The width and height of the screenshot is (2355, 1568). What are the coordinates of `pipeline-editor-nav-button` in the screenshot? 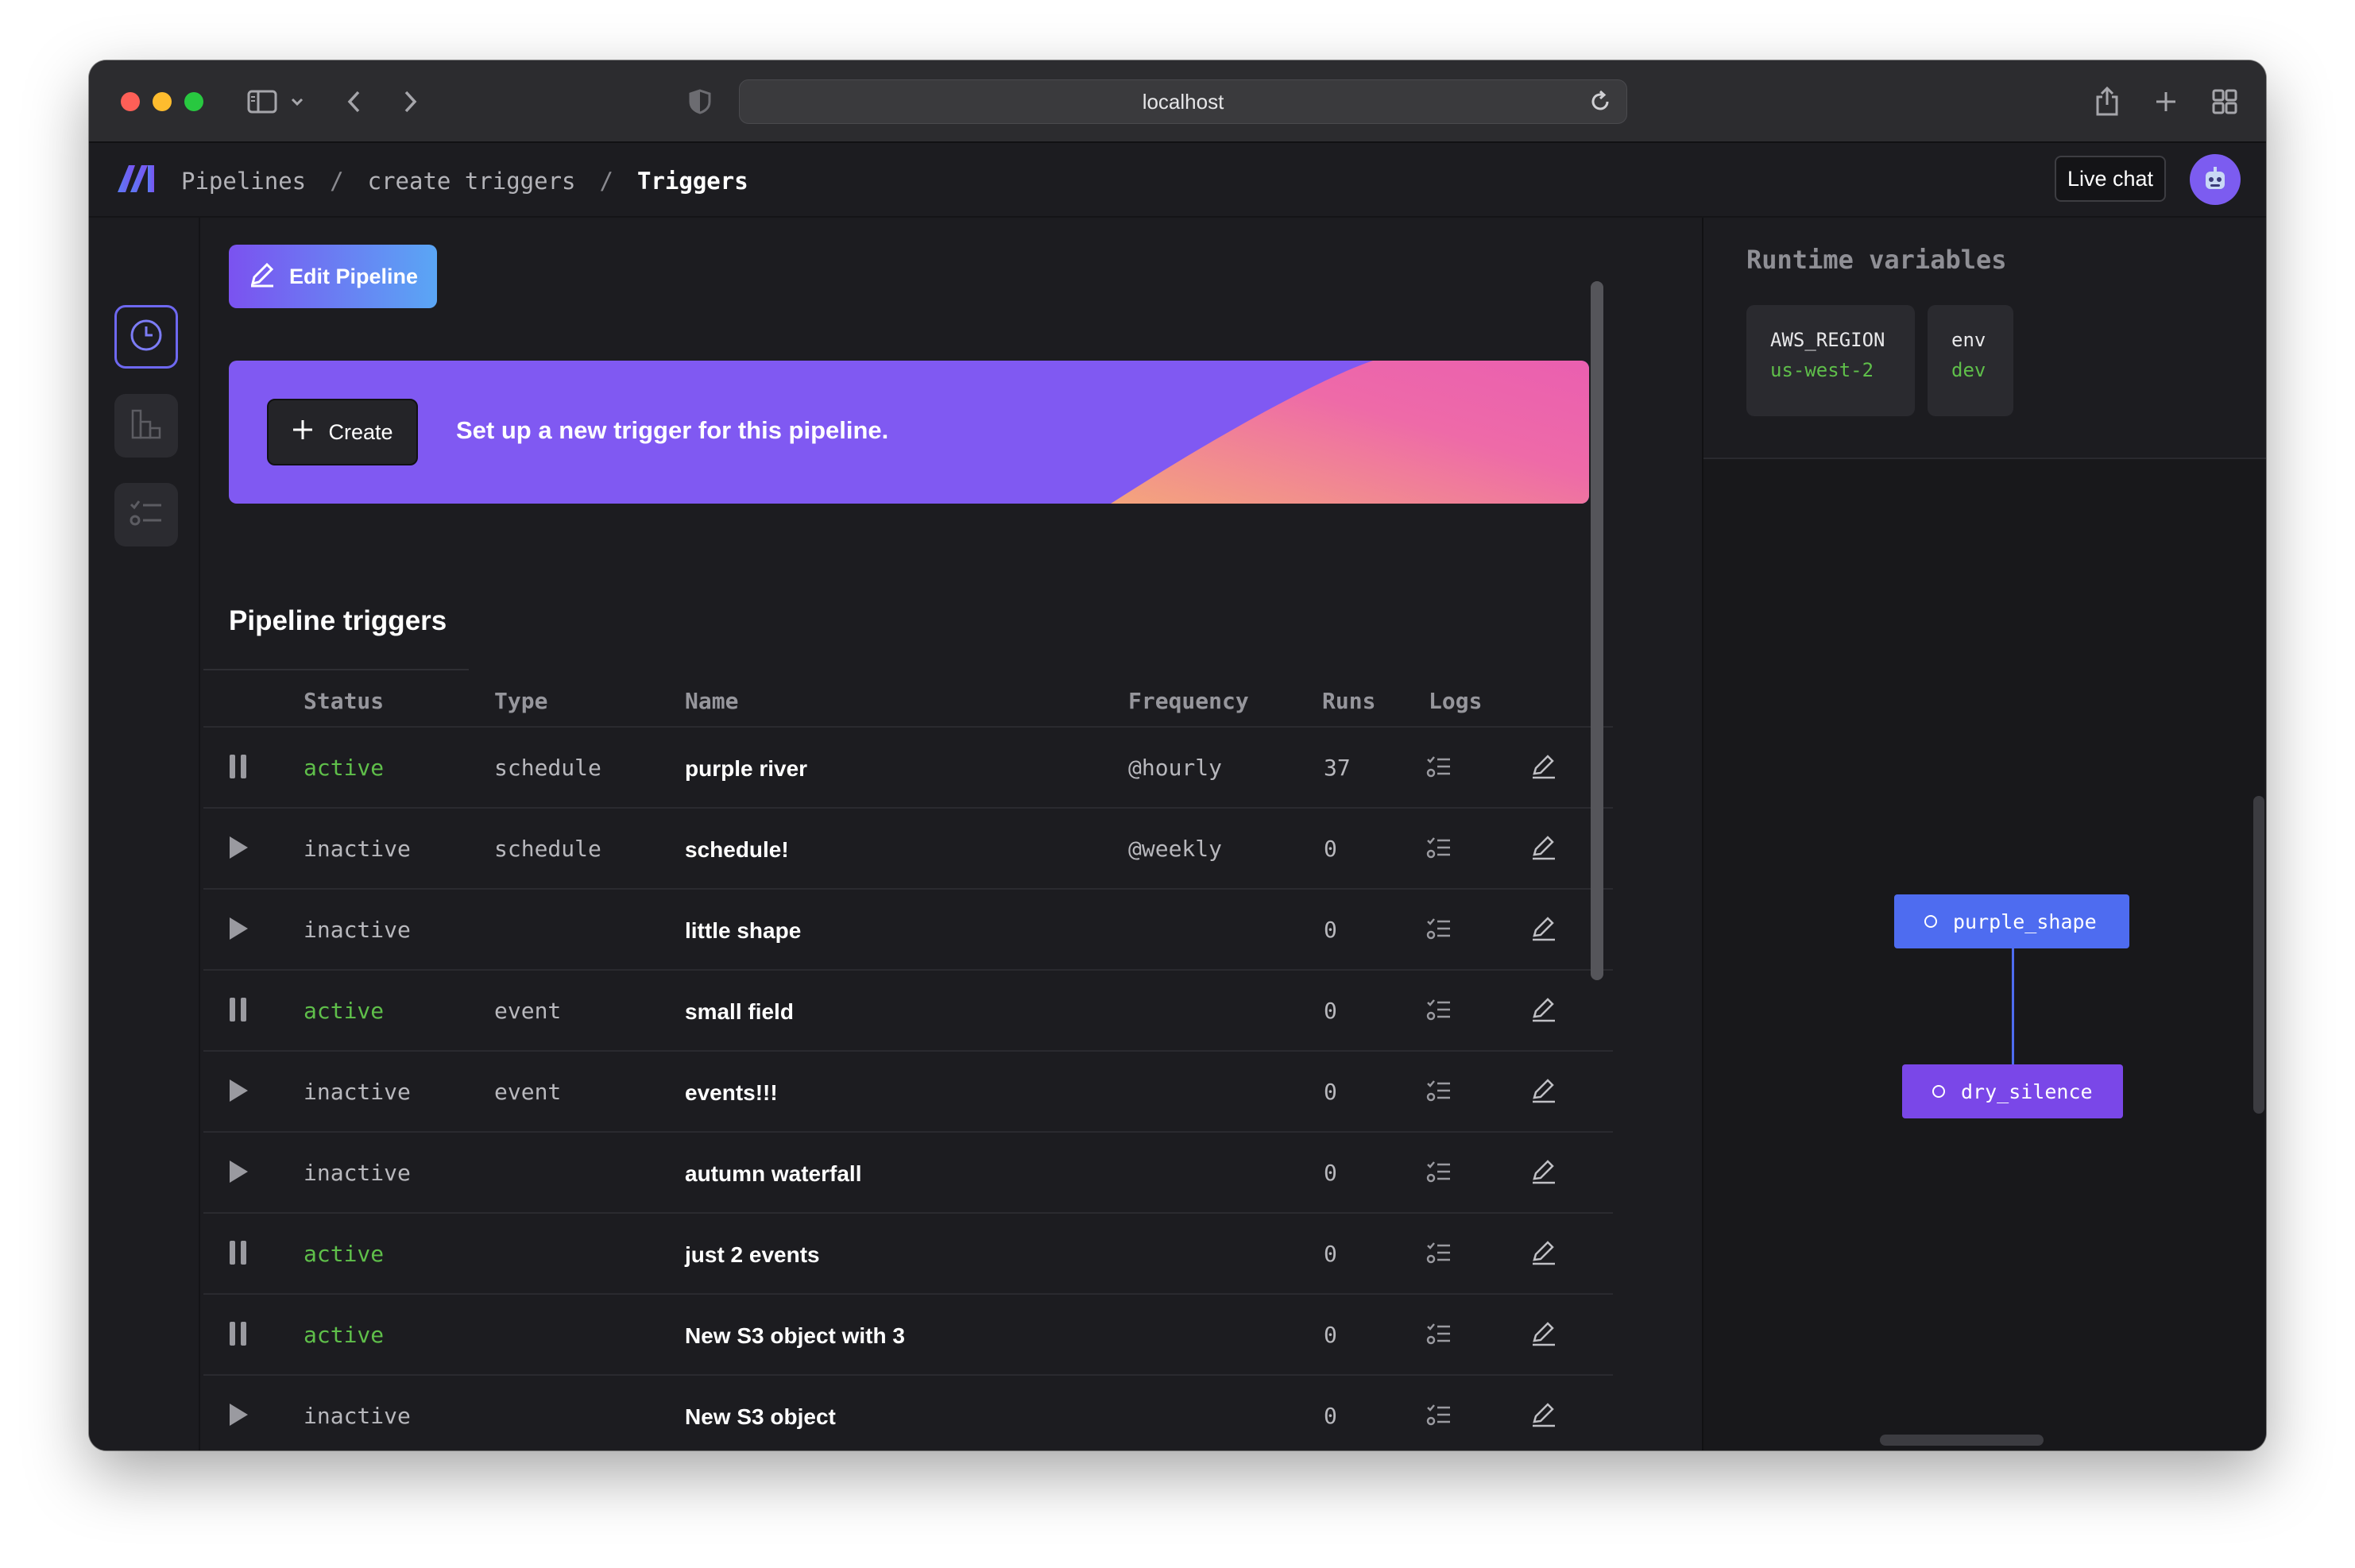 It's located at (146, 426).